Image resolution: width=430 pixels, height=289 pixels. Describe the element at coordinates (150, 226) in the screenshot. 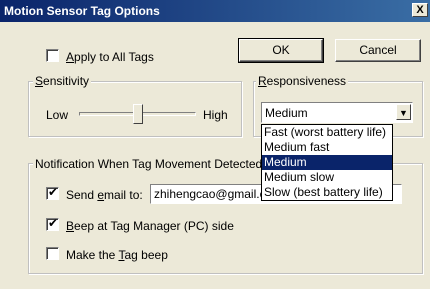

I see `beep-manager-label: Beep at Tag Manager (PC) side` at that location.